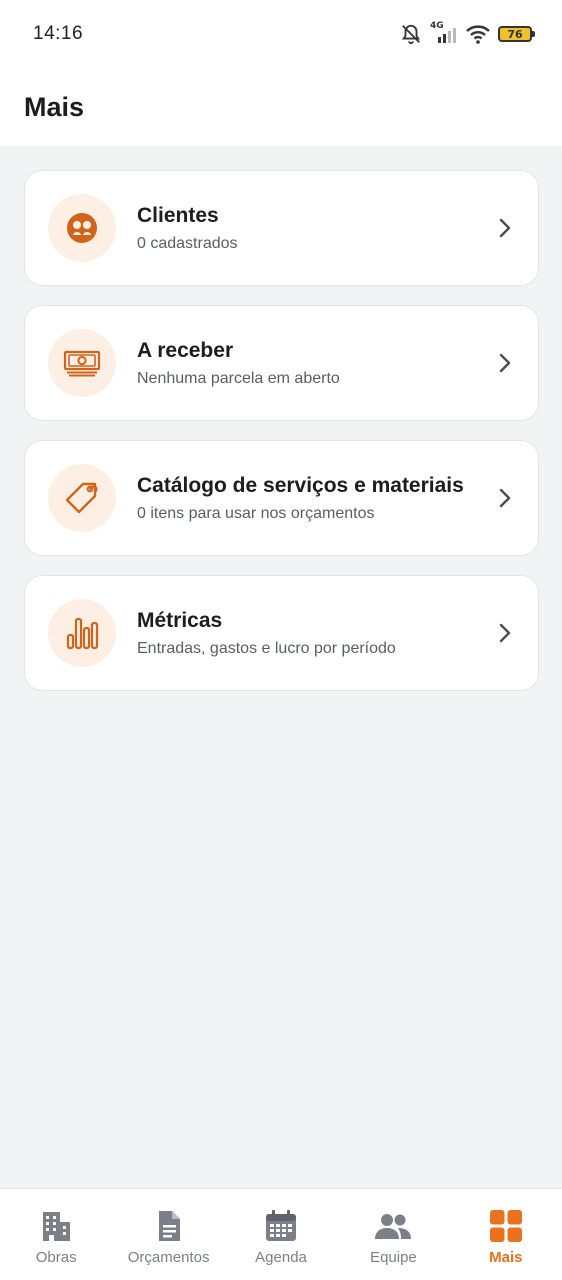 This screenshot has height=1280, width=562. What do you see at coordinates (56, 1257) in the screenshot?
I see `nav-label: Obras` at bounding box center [56, 1257].